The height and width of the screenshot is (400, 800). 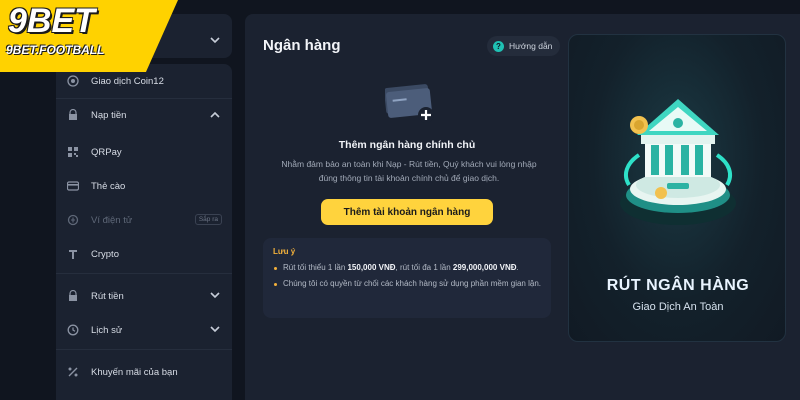 I want to click on sidebar-item-label: Lịch sử, so click(x=107, y=330).